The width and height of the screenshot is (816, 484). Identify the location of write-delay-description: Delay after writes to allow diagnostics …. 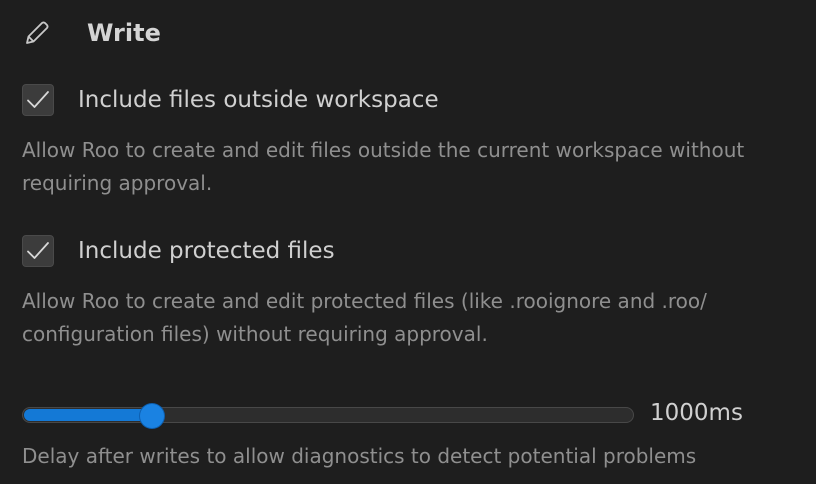
(359, 456).